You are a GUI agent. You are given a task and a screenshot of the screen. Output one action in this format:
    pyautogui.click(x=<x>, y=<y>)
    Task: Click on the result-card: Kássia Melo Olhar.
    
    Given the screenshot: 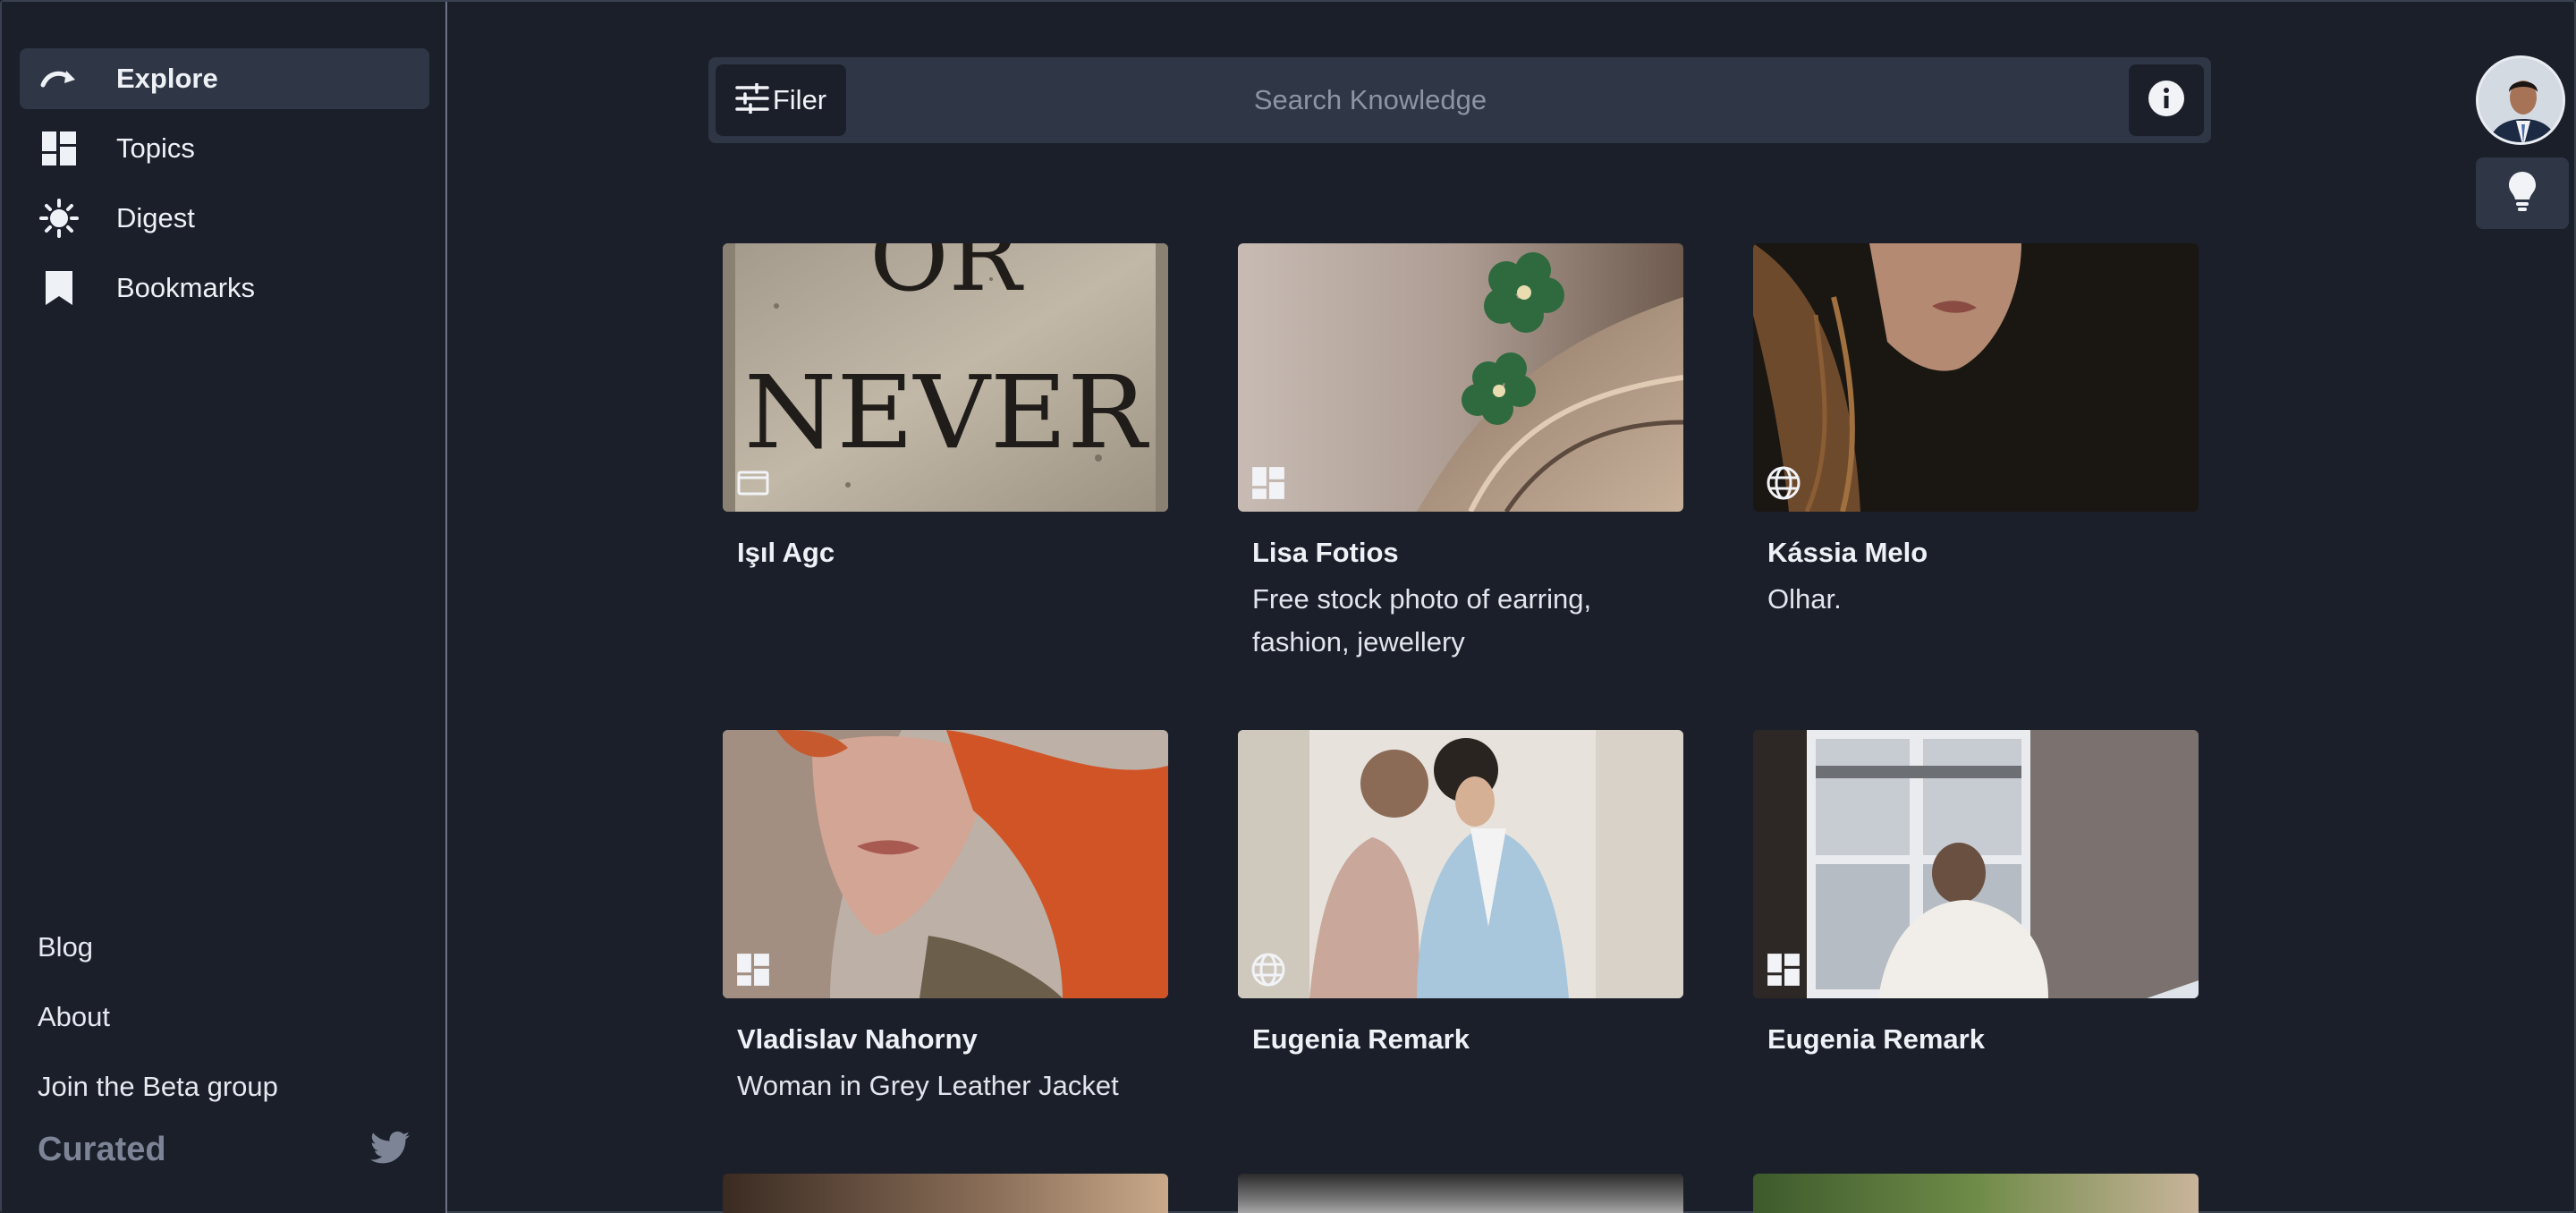 What is the action you would take?
    pyautogui.click(x=1976, y=432)
    